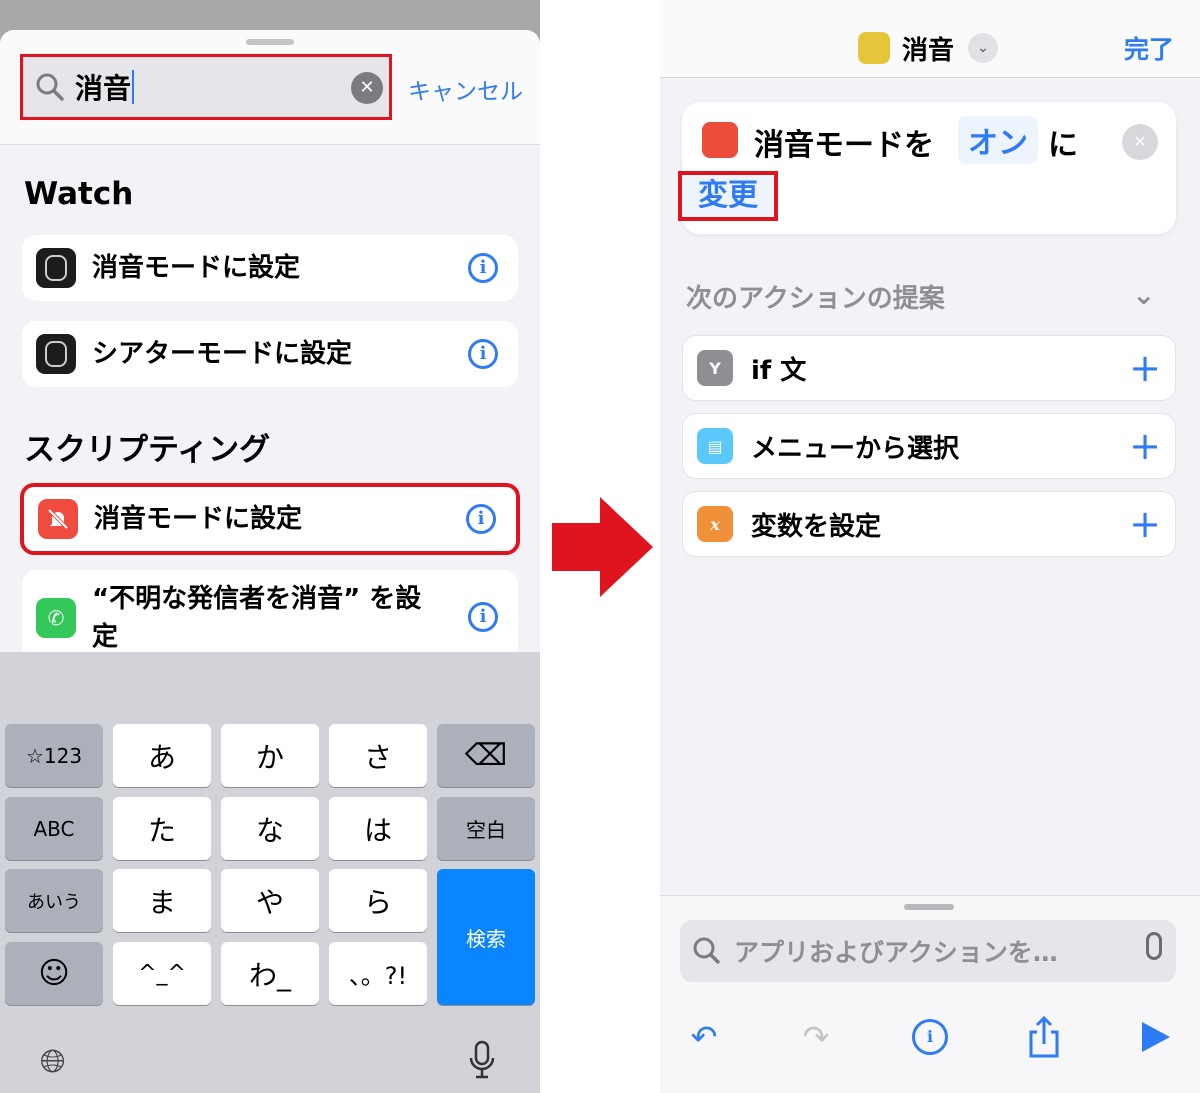  Describe the element at coordinates (378, 755) in the screenshot. I see `key-sa: さ` at that location.